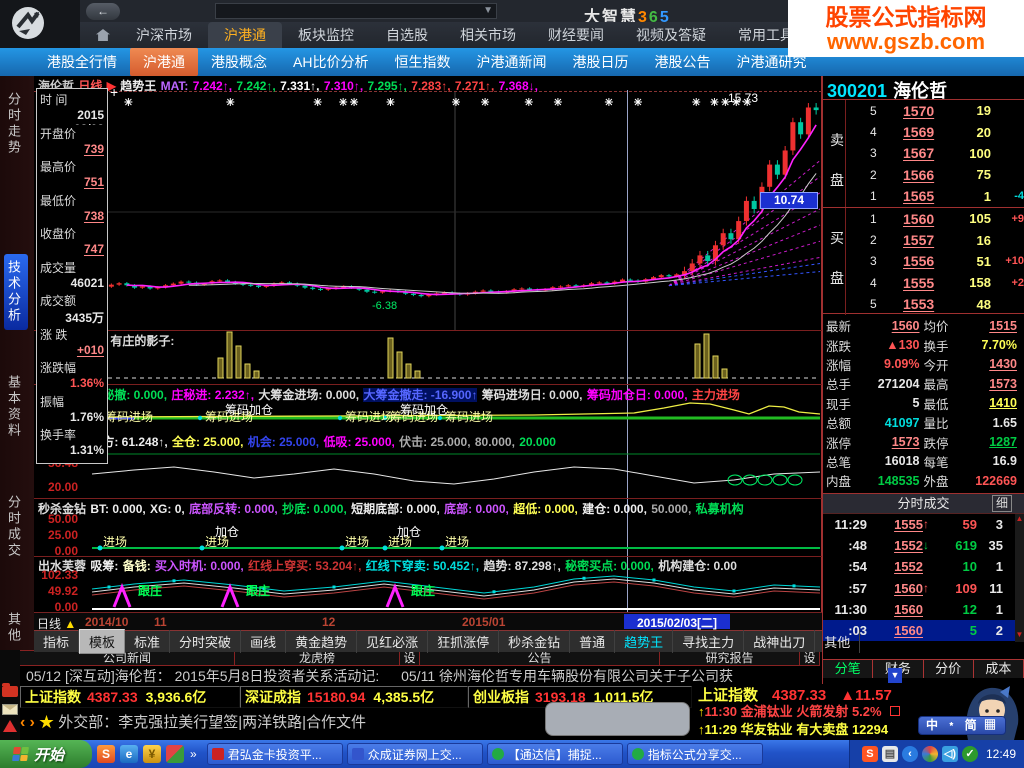 This screenshot has height=768, width=1024. I want to click on toolbar-huaxian: 画线, so click(264, 641).